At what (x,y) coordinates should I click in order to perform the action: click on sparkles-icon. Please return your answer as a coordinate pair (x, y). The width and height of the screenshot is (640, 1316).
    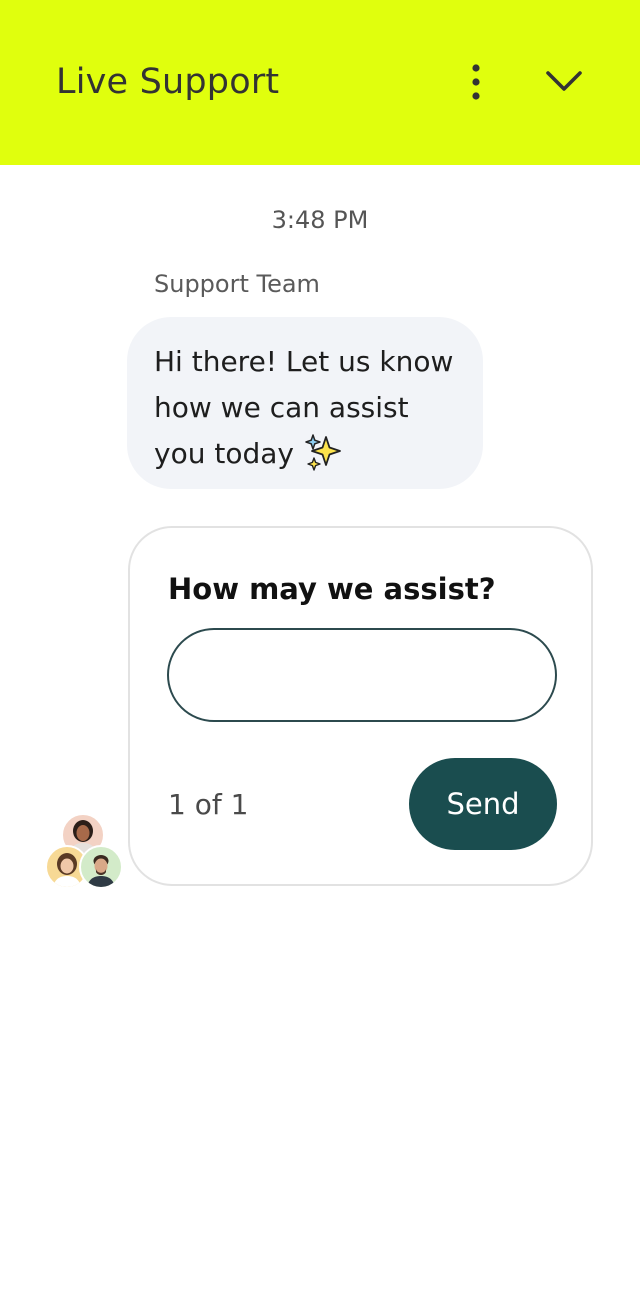
    Looking at the image, I should click on (323, 452).